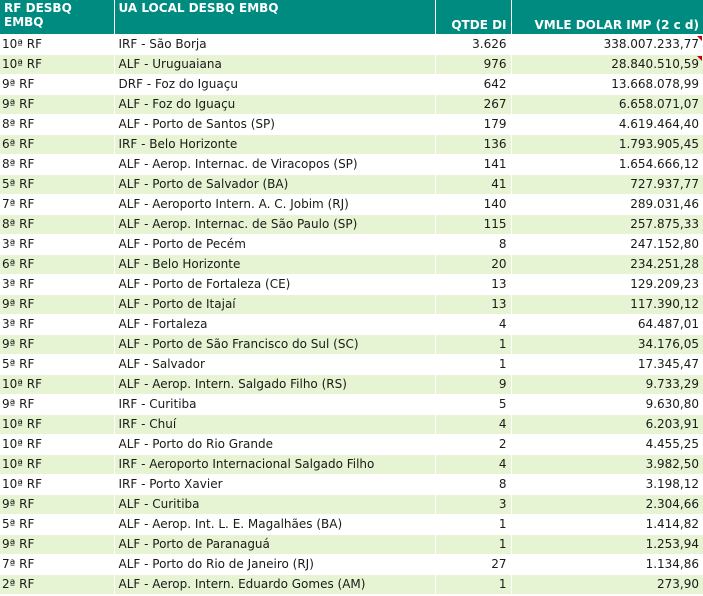  I want to click on table-row: 9ª RF ALF - Porto de Itajaí 13 117.390,12, so click(351, 304).